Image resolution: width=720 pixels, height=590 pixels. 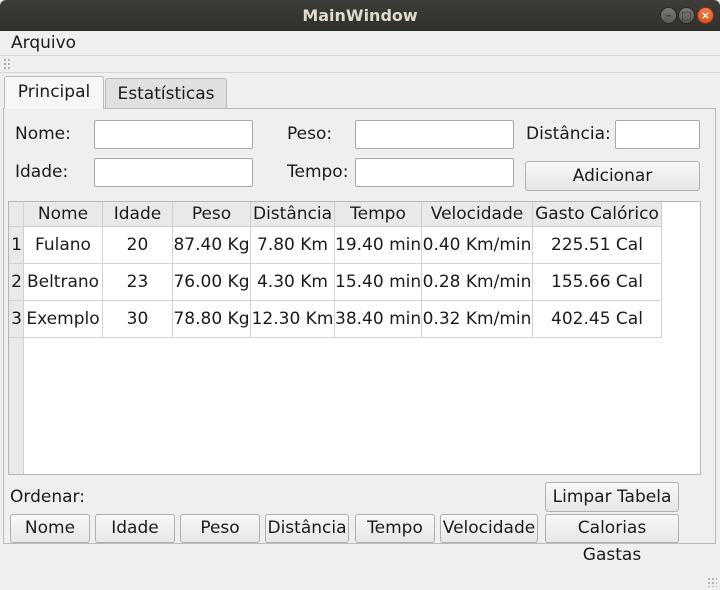 I want to click on row-header: 1, so click(x=16, y=245).